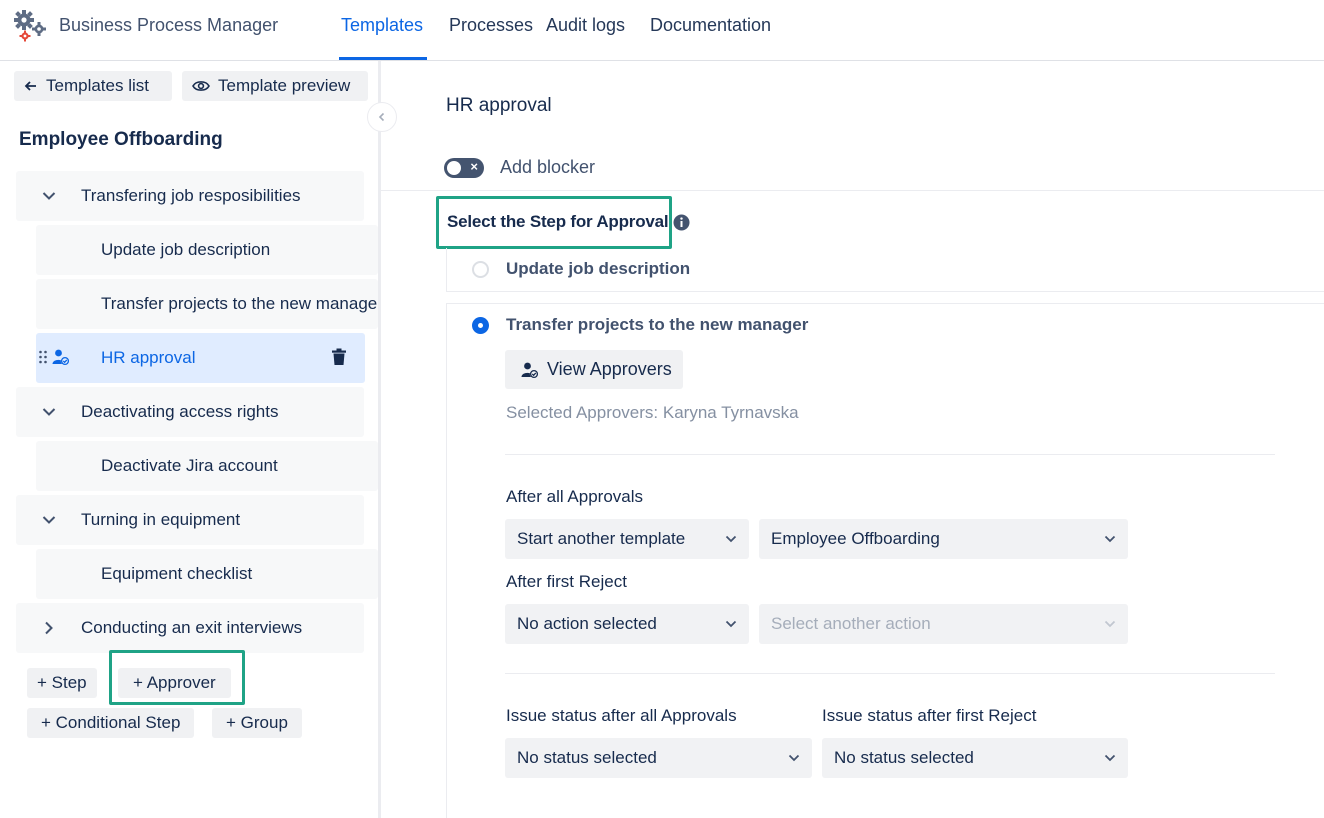  I want to click on tree-group-transfering-job: Transfering job resposibilities, so click(190, 196).